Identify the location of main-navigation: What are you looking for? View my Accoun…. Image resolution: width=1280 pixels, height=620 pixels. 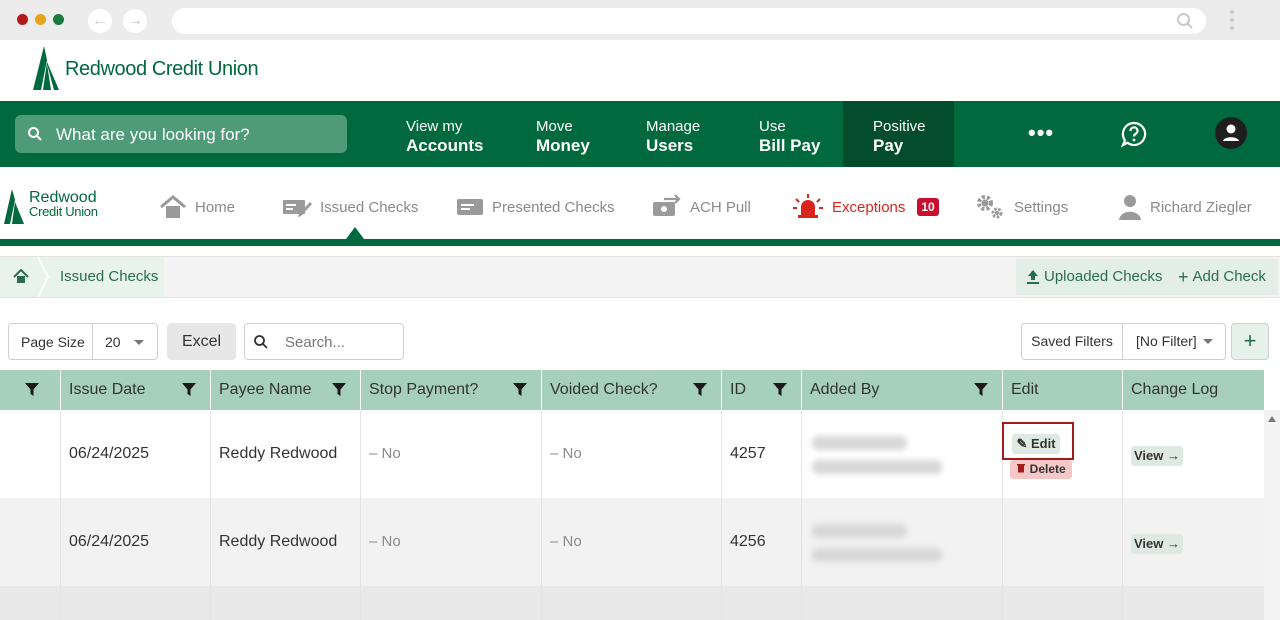
(640, 134).